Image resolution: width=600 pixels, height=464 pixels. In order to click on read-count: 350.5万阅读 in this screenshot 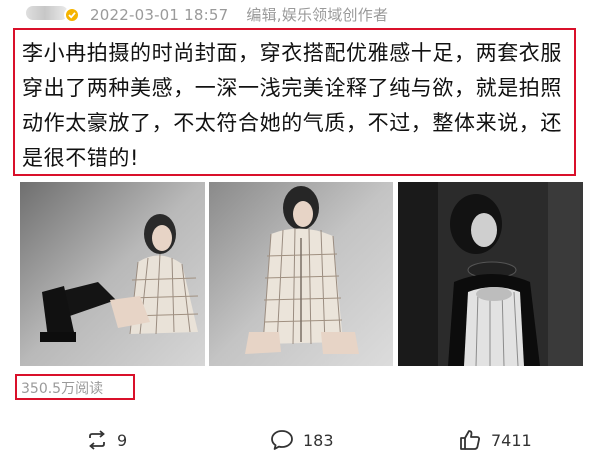, I will do `click(62, 389)`.